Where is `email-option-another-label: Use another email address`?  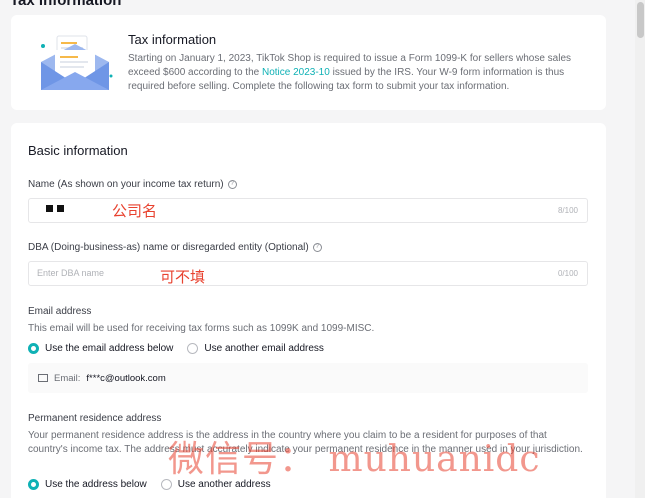 email-option-another-label: Use another email address is located at coordinates (264, 348).